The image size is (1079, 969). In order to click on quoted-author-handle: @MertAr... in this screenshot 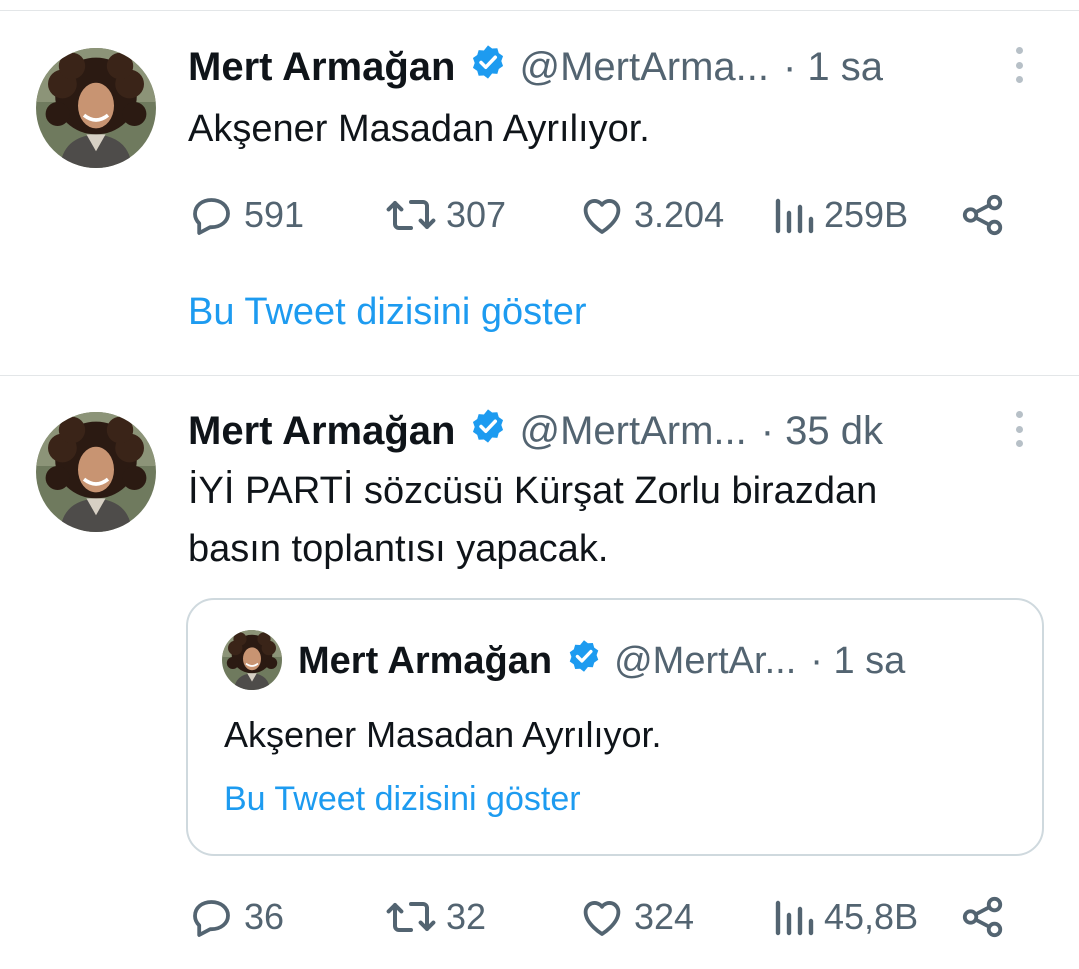, I will do `click(705, 660)`.